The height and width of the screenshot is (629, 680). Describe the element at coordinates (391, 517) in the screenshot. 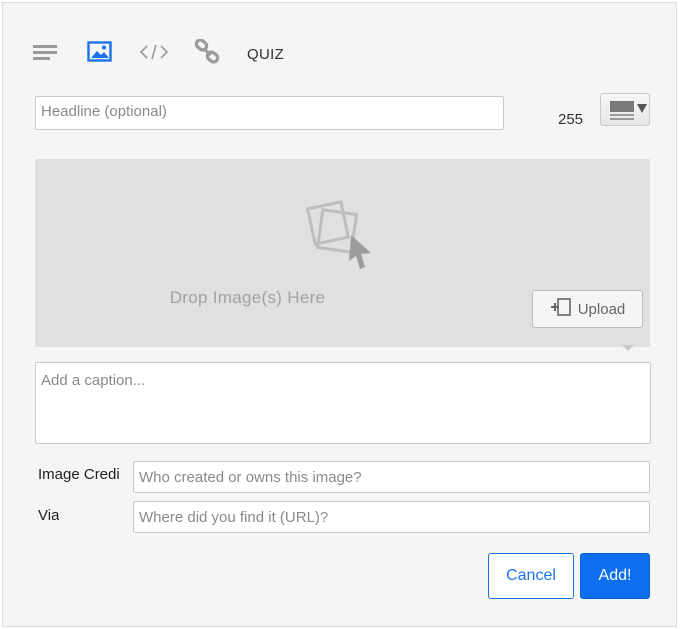

I see `via-url-field` at that location.